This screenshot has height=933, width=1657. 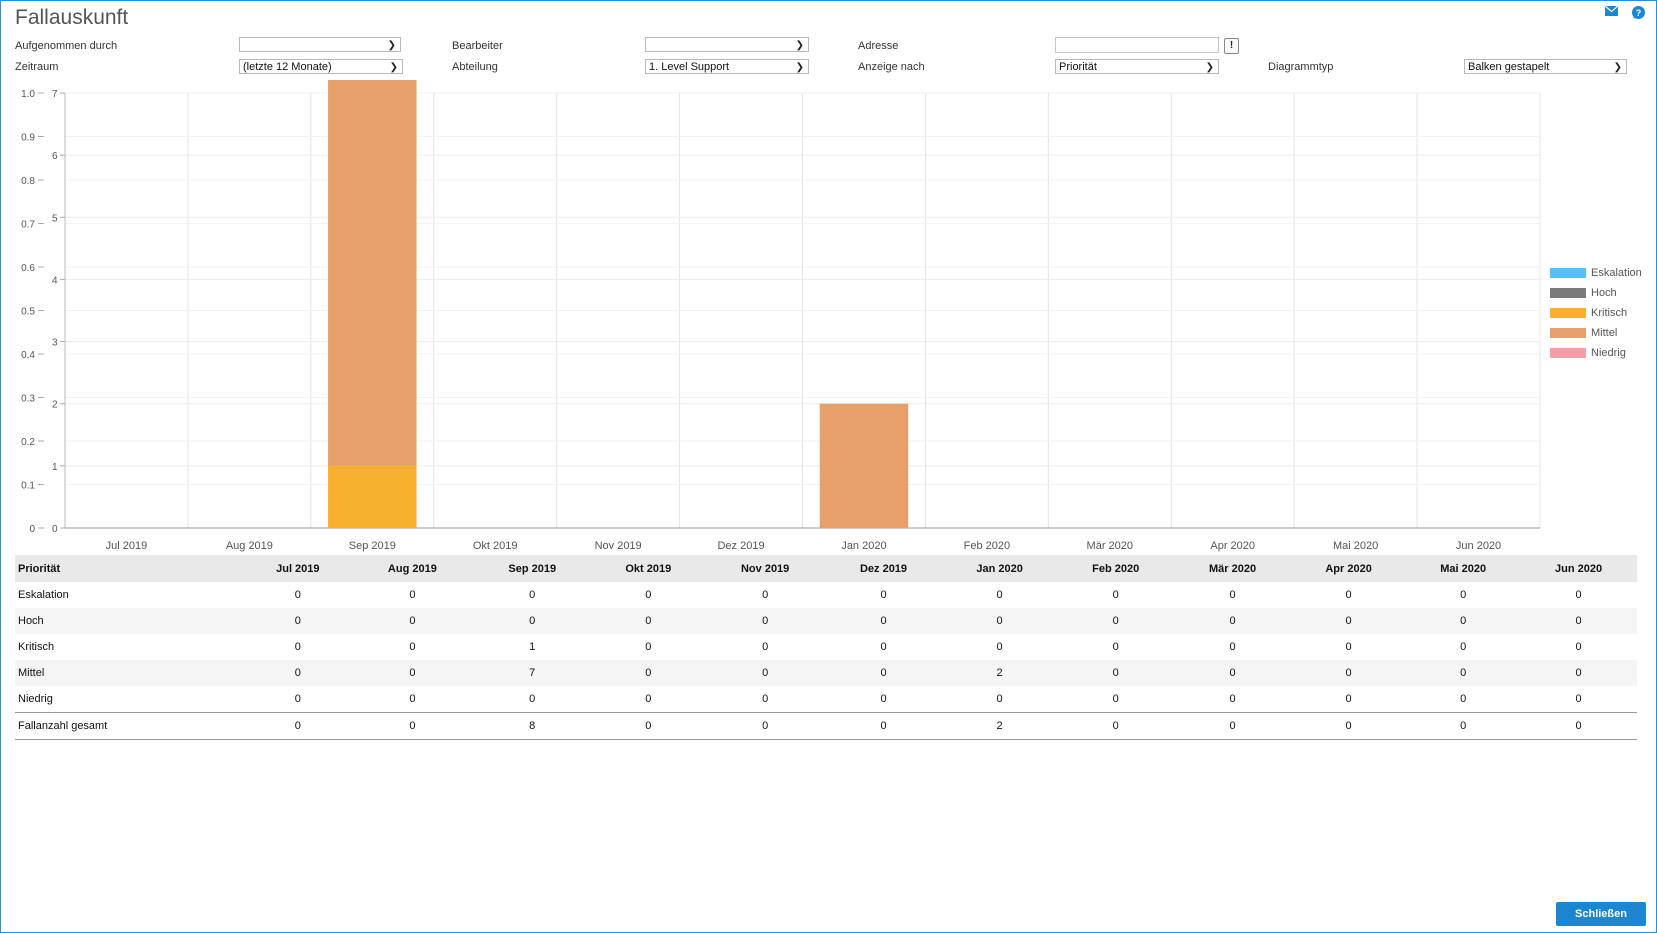 I want to click on row-label: Niedrig, so click(x=35, y=699).